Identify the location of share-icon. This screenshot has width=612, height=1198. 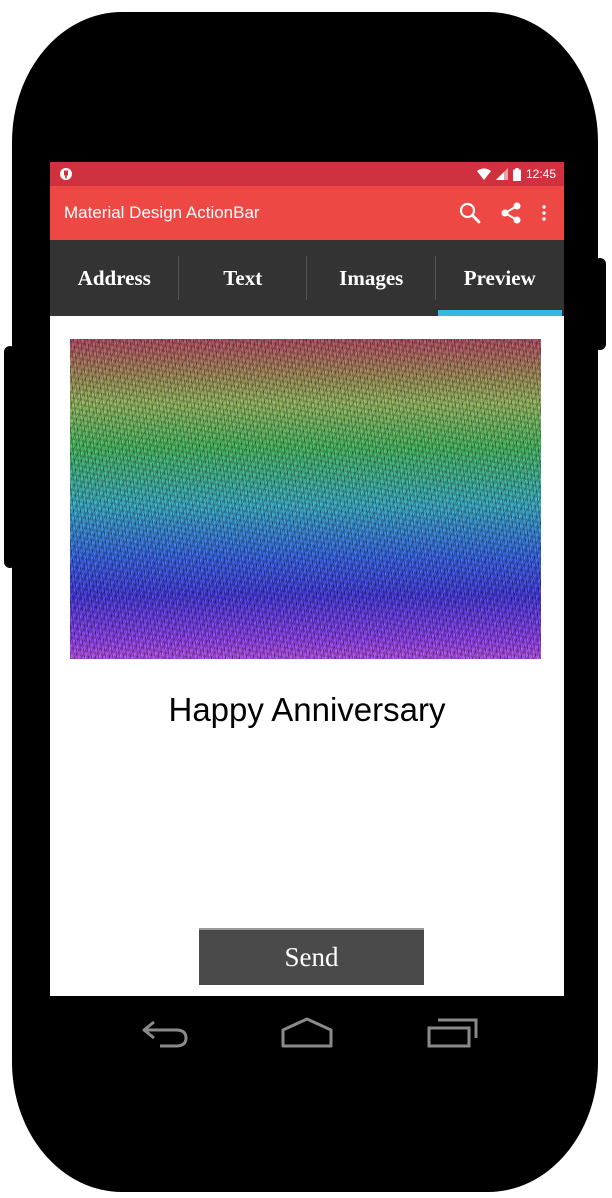
(511, 213).